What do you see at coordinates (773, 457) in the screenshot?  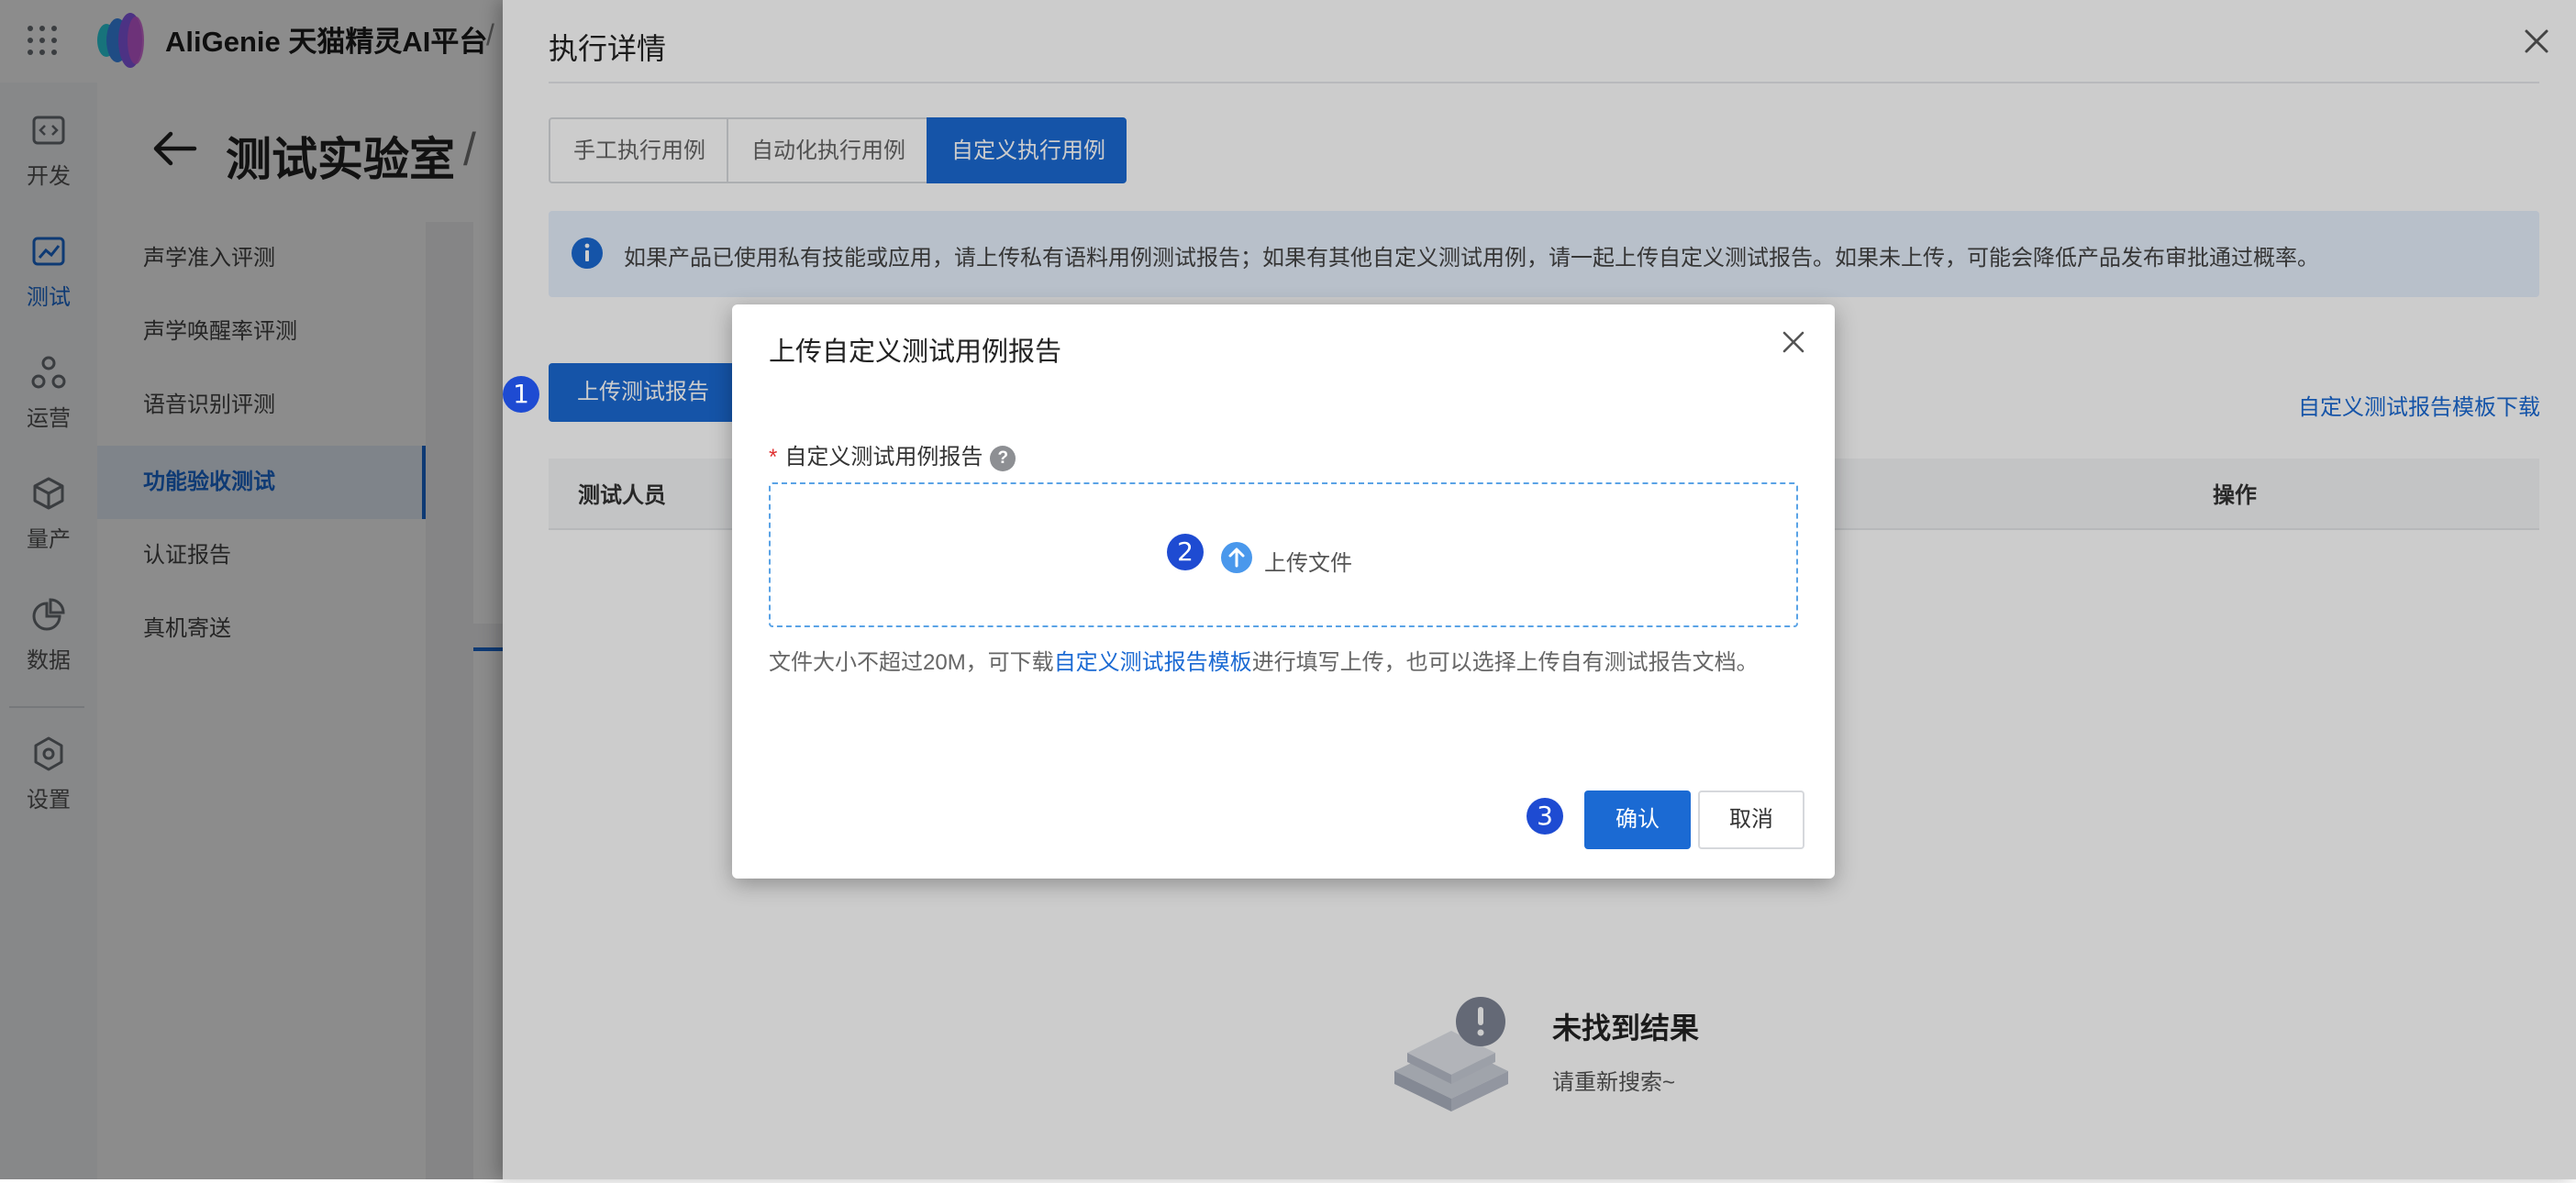 I see `required-mark: *` at bounding box center [773, 457].